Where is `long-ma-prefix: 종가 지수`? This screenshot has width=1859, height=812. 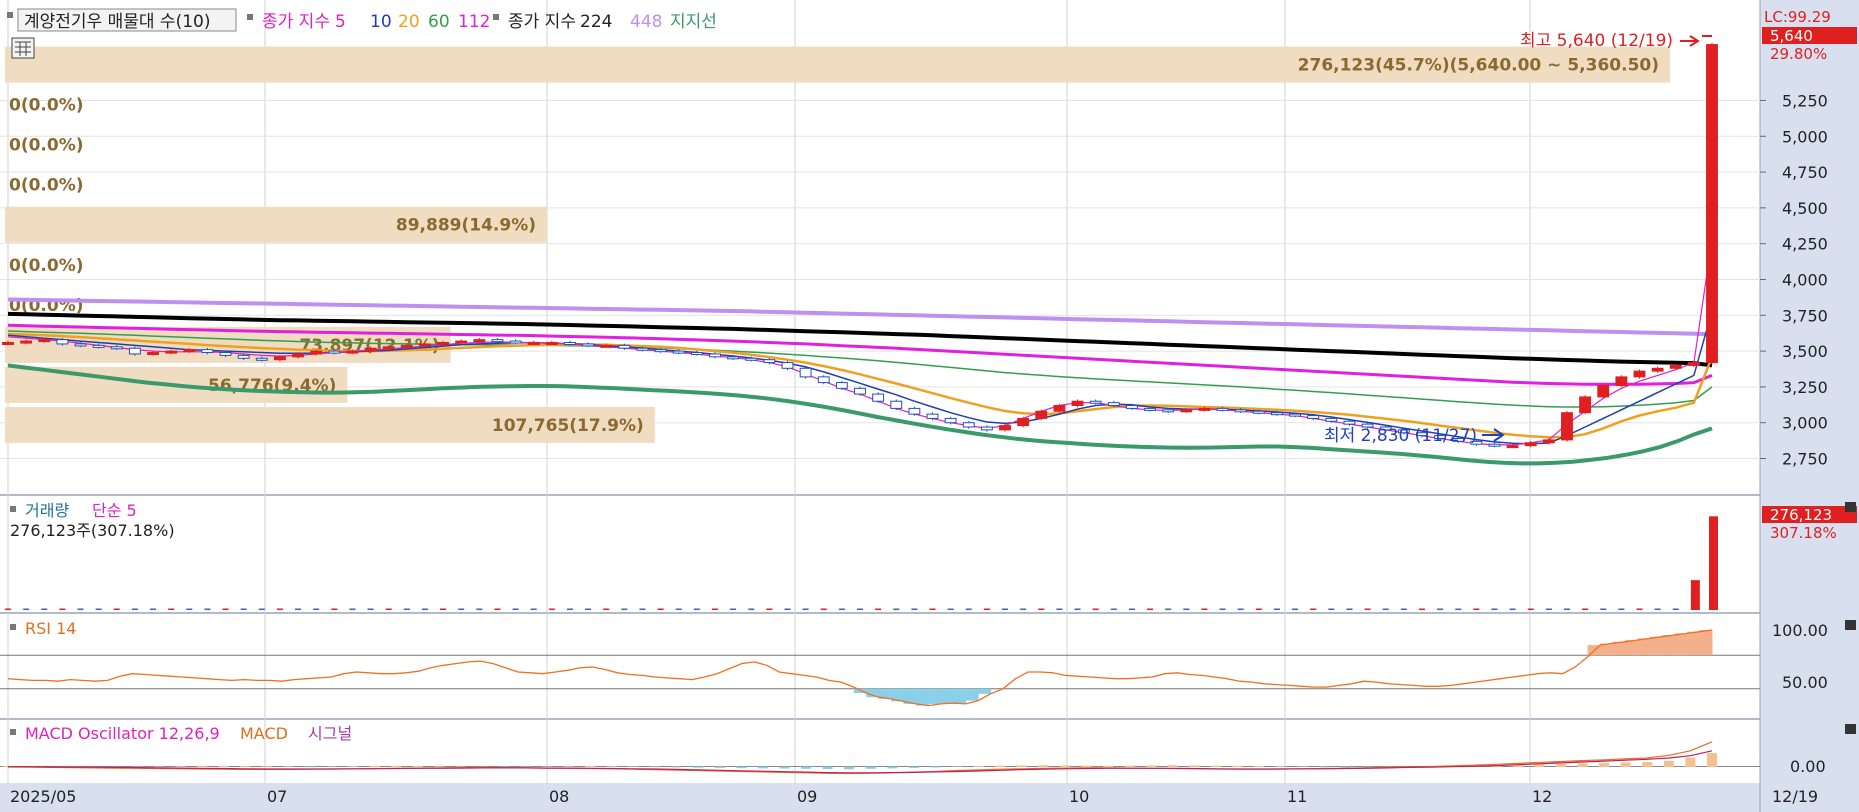 long-ma-prefix: 종가 지수 is located at coordinates (542, 22).